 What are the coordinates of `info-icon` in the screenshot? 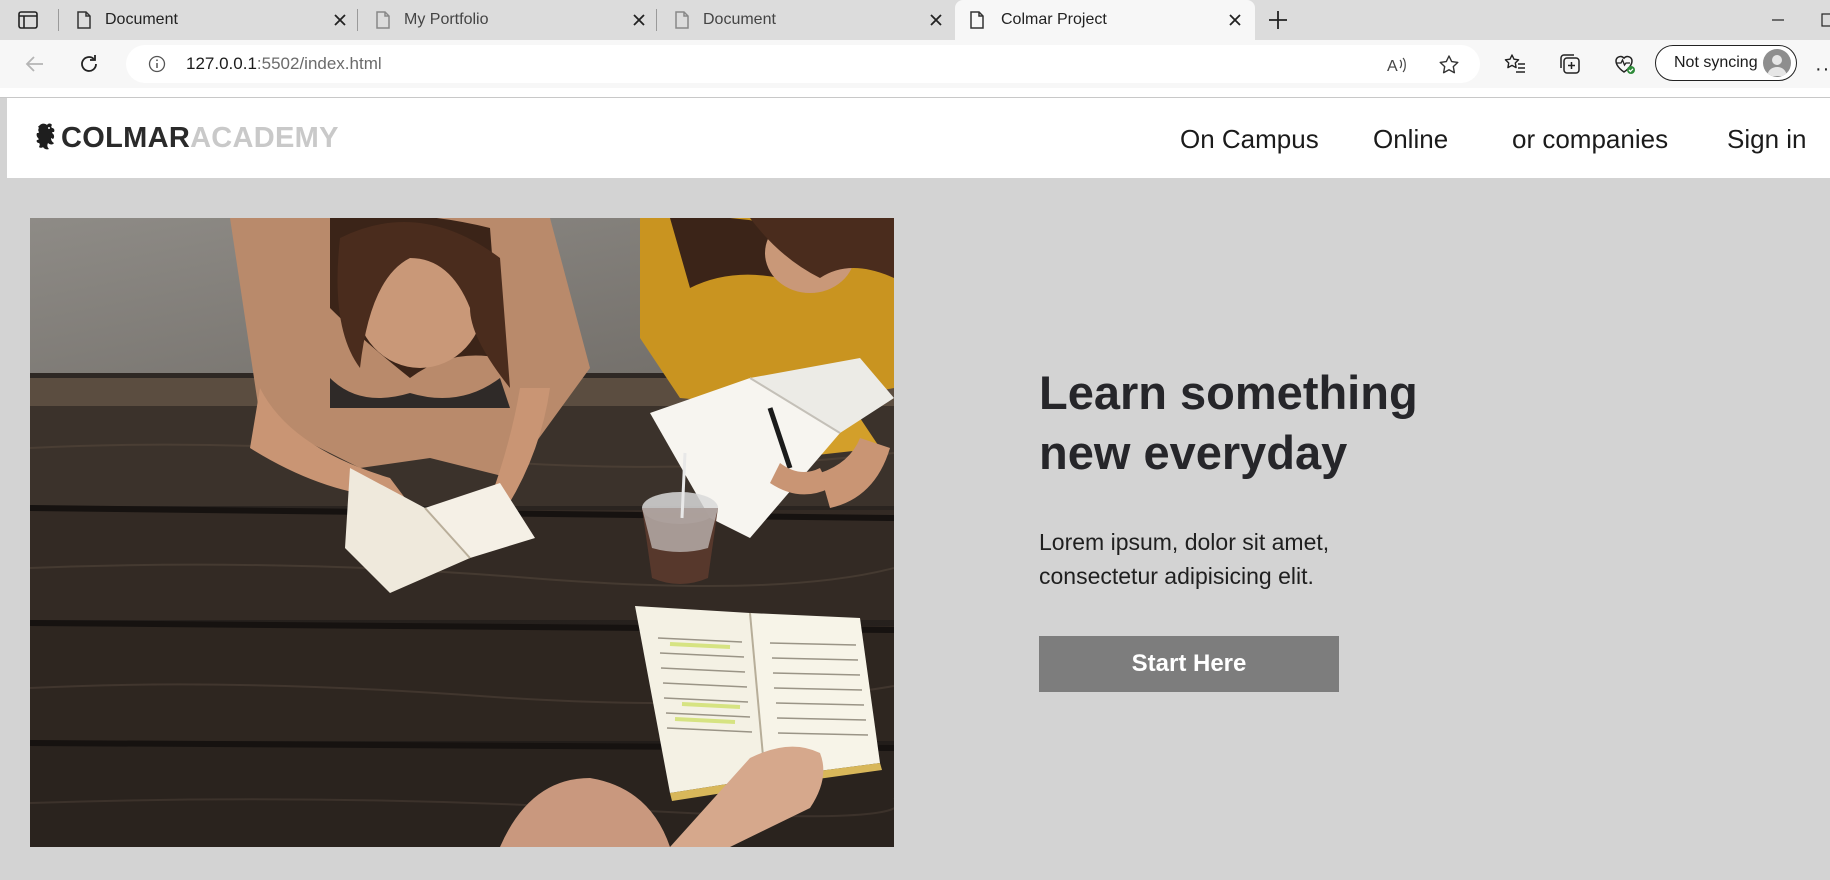 It's located at (157, 64).